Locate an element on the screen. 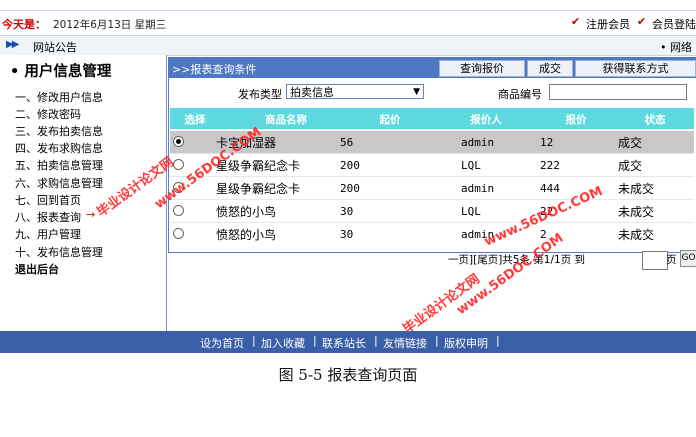  cell-bid: 222 is located at coordinates (550, 165).